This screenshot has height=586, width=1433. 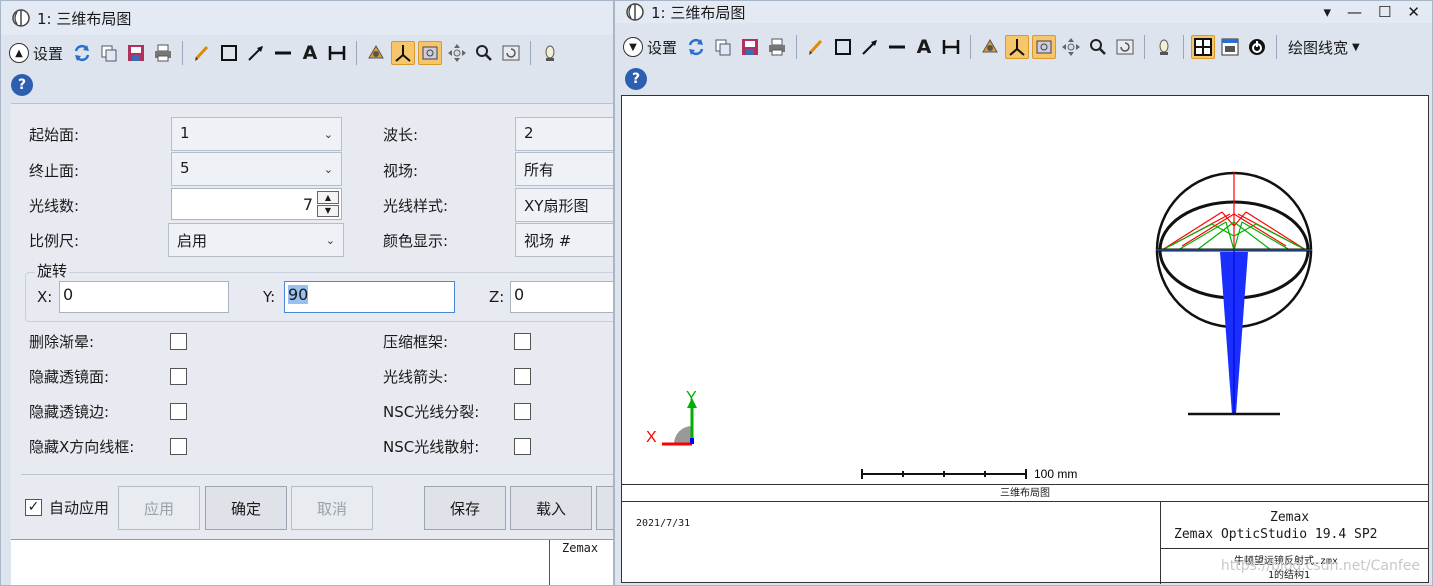 I want to click on load-button: 载入, so click(x=551, y=508).